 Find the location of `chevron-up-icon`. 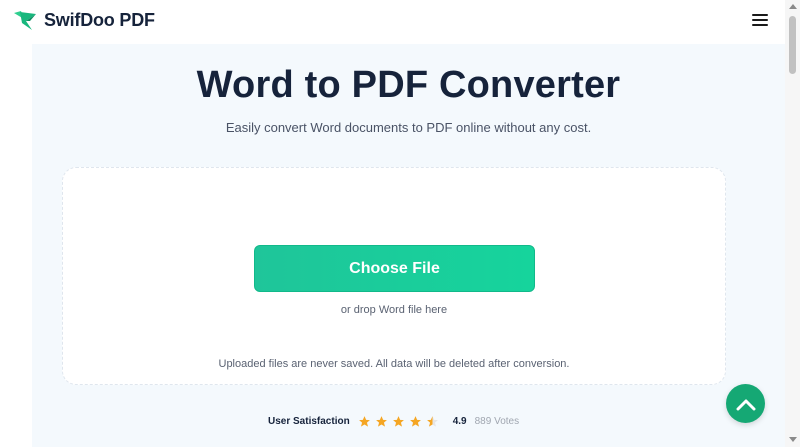

chevron-up-icon is located at coordinates (745, 404).